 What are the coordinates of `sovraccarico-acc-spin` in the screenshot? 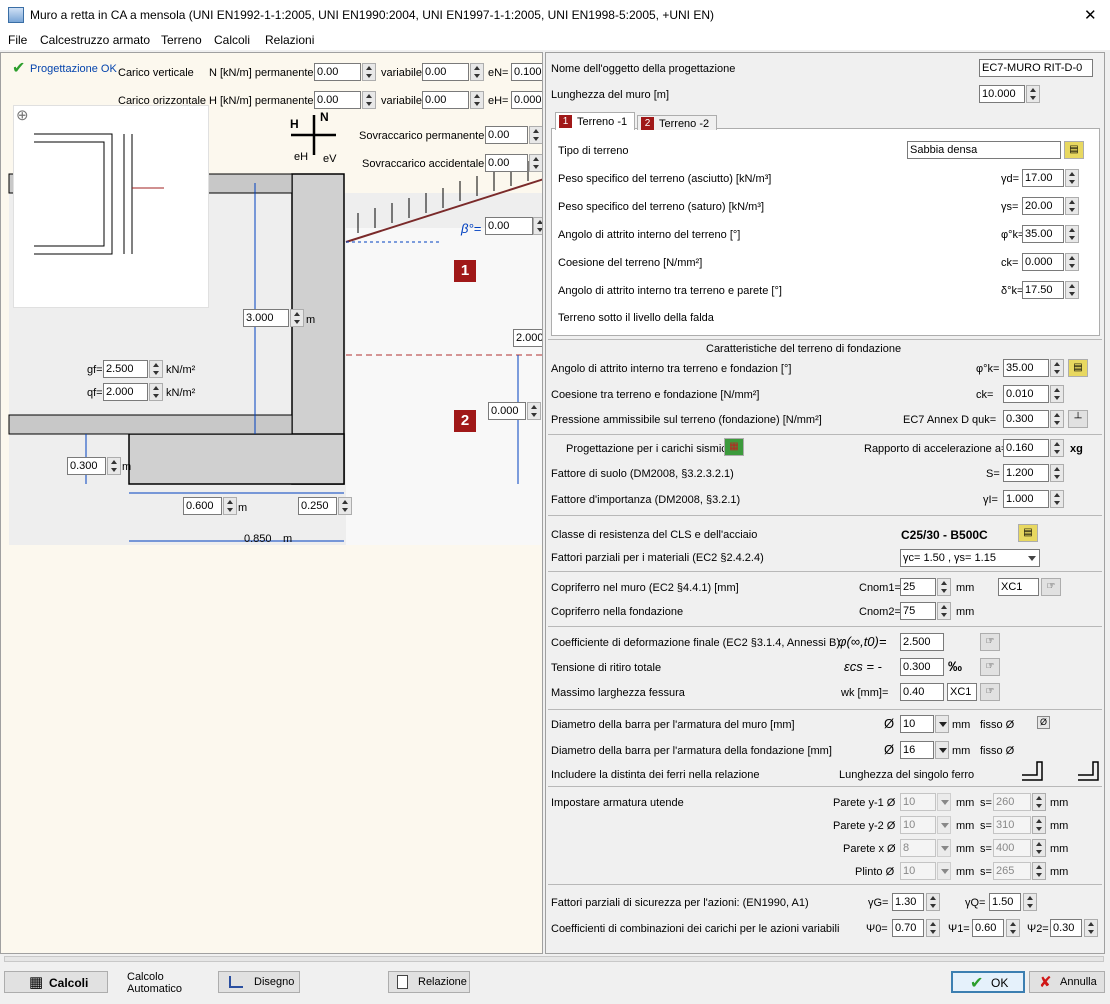 It's located at (535, 163).